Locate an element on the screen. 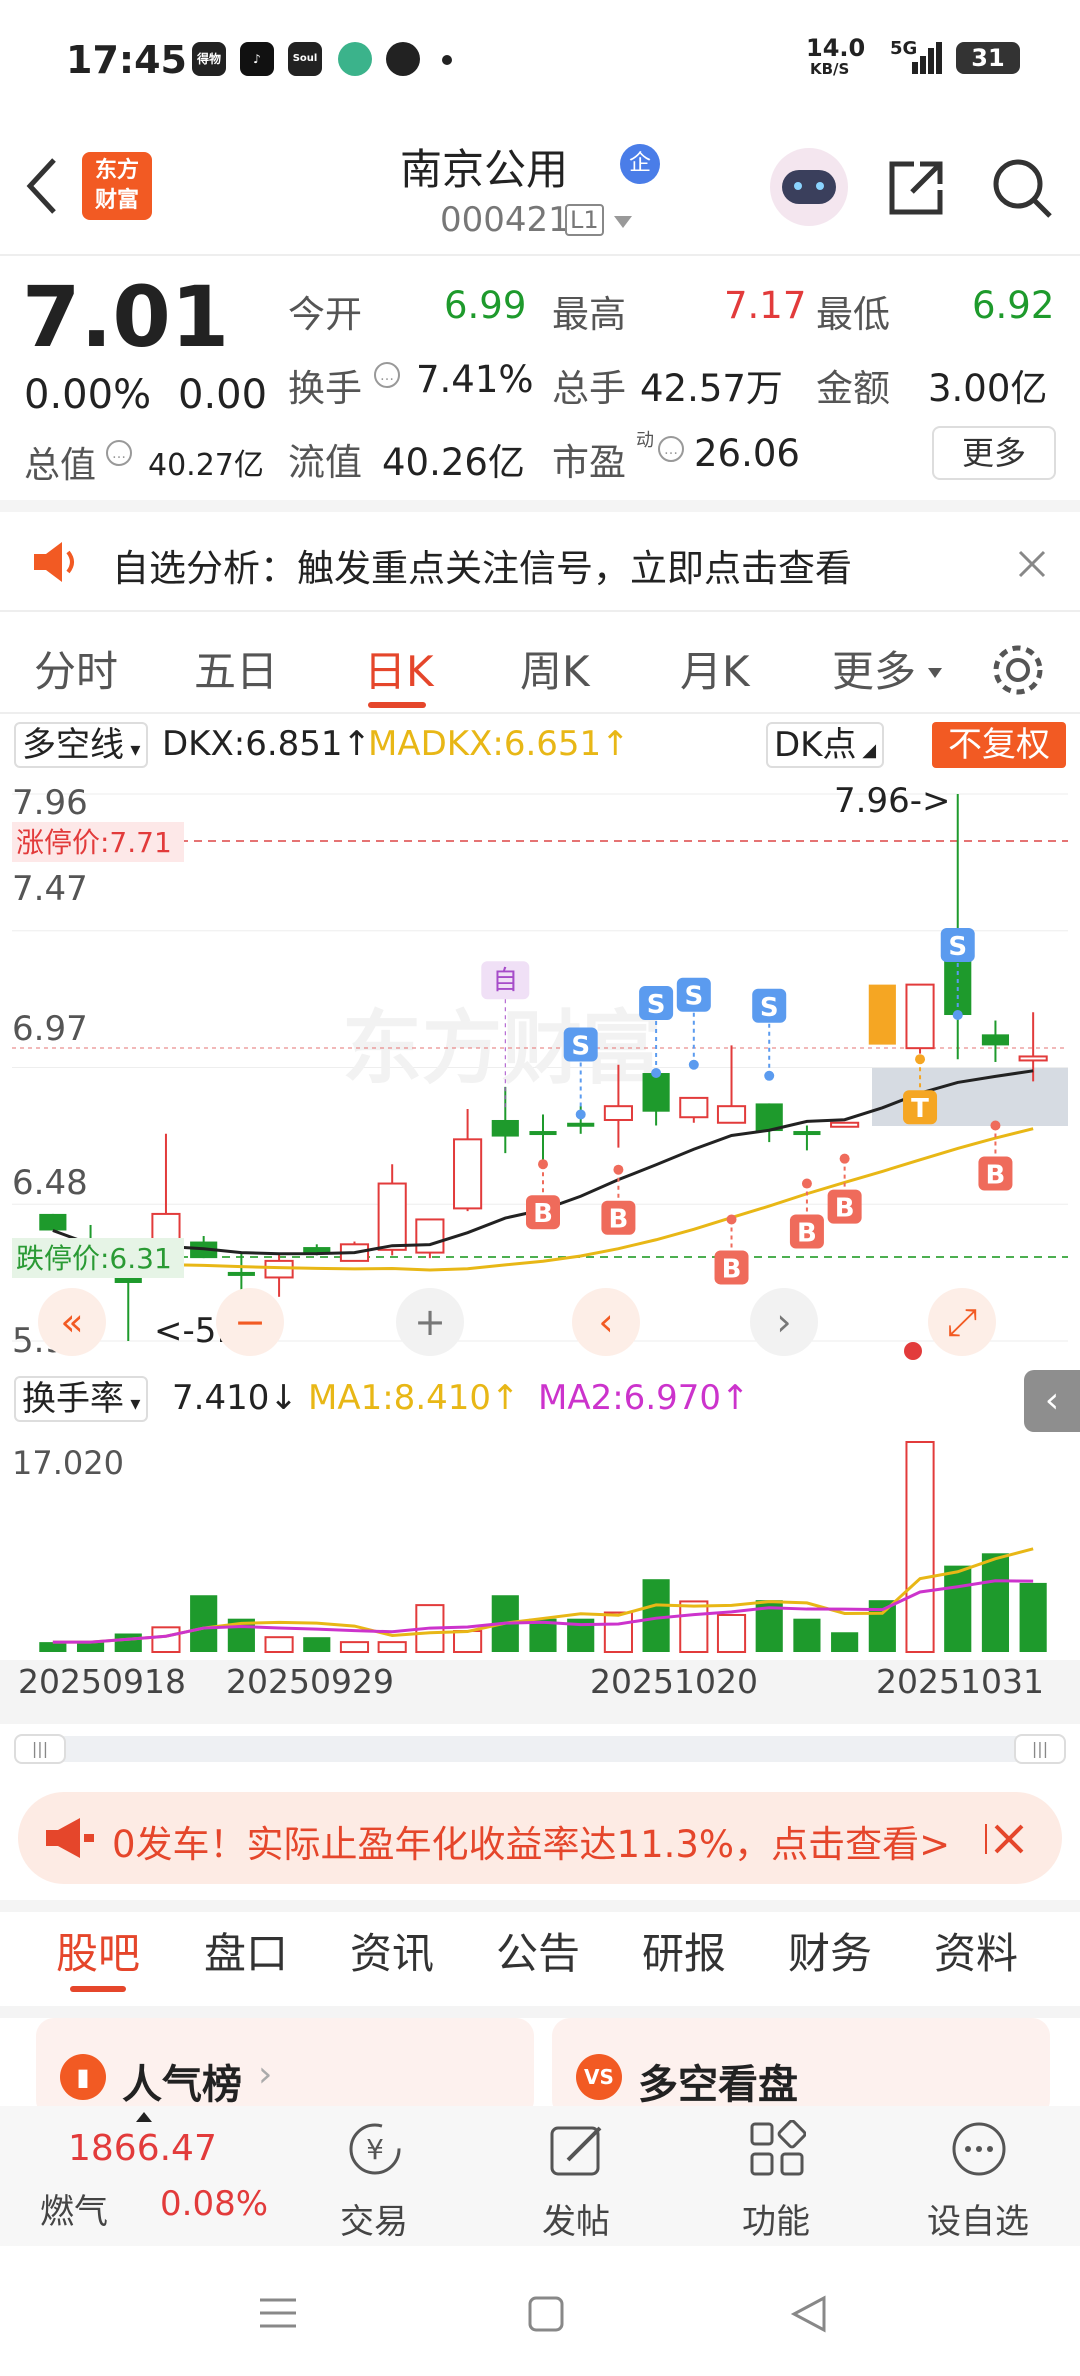 Image resolution: width=1080 pixels, height=2376 pixels. tab-profile: 资料 is located at coordinates (976, 1950).